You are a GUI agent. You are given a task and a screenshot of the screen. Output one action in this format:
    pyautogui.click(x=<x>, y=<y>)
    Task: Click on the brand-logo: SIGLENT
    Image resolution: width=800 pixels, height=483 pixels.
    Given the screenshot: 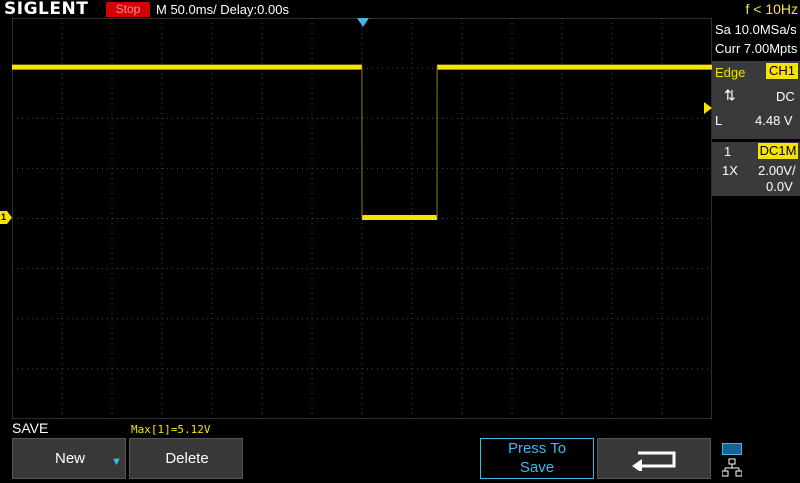 What is the action you would take?
    pyautogui.click(x=46, y=9)
    